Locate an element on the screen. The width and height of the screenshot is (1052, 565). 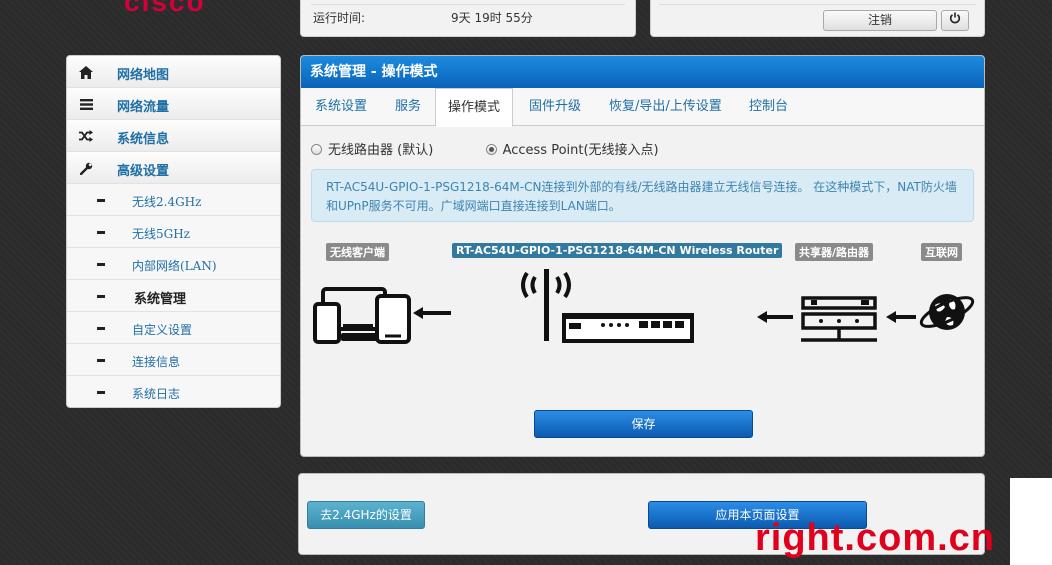
sidebar-item-label: 网络地图 is located at coordinates (143, 75).